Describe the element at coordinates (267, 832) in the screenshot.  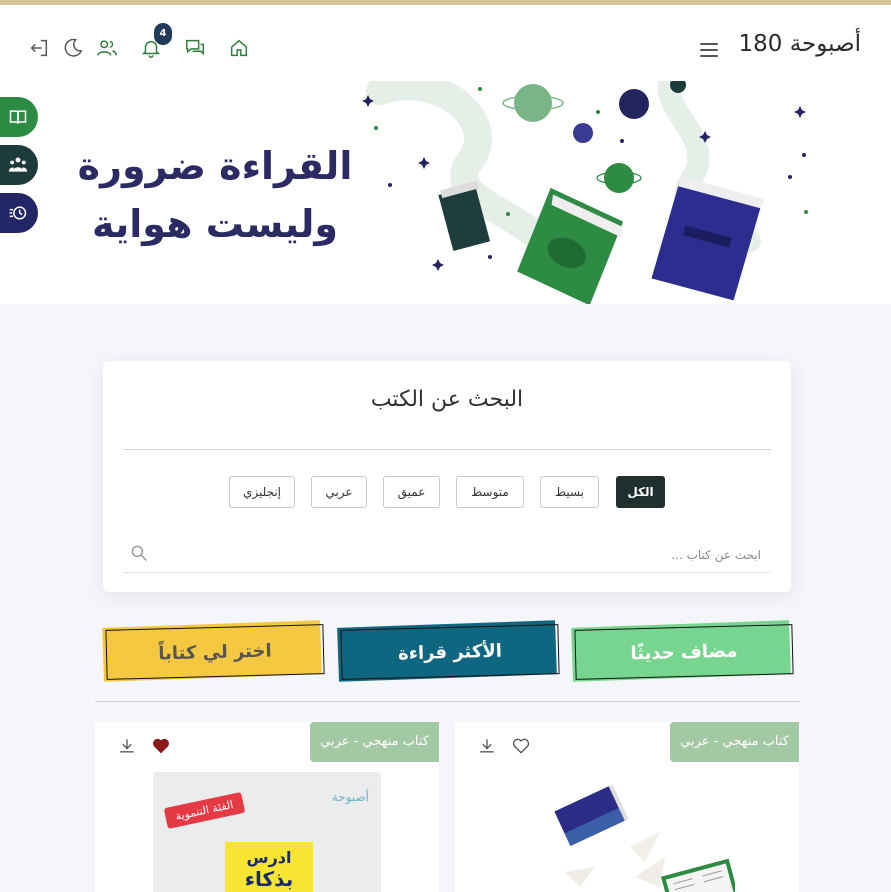
I see `book-cover-image: الفئة التنموية أصبوحة ادرس بذكاء` at that location.